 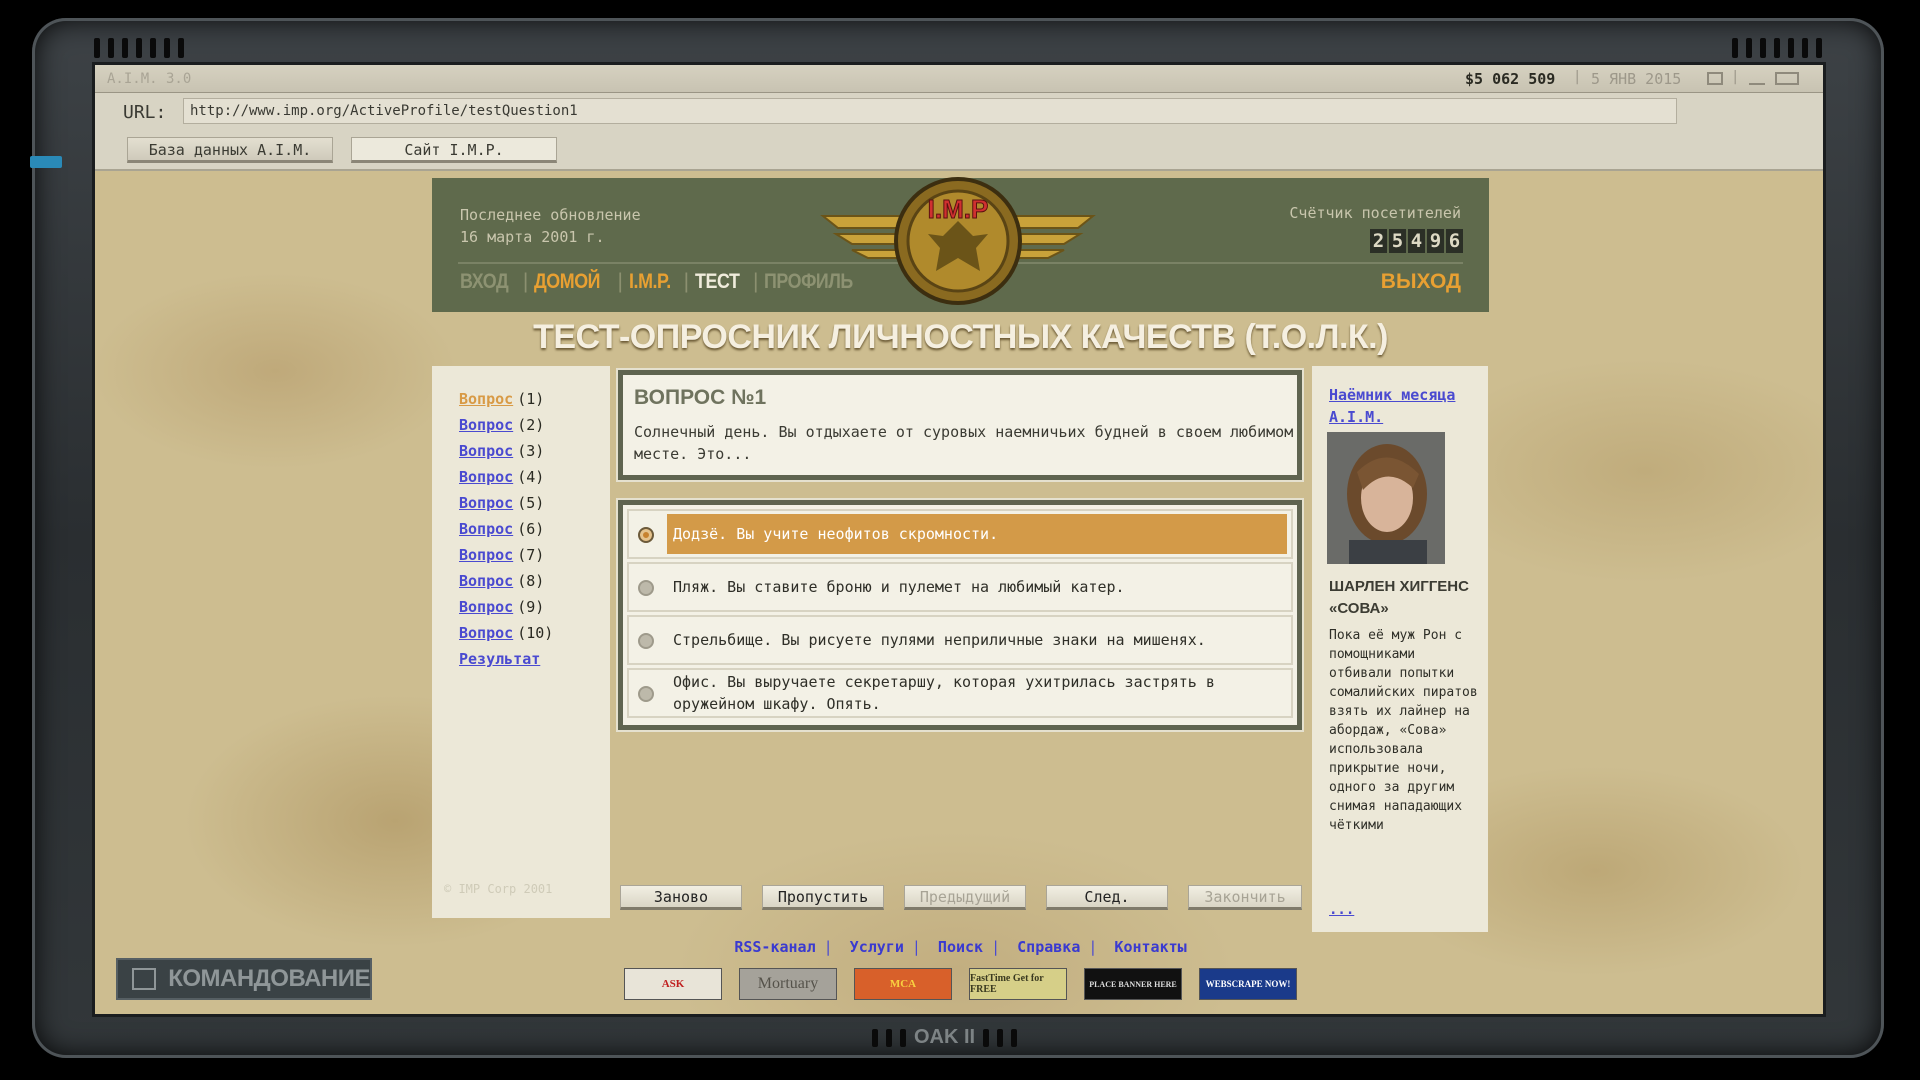 I want to click on signal-icon, so click(x=1757, y=78).